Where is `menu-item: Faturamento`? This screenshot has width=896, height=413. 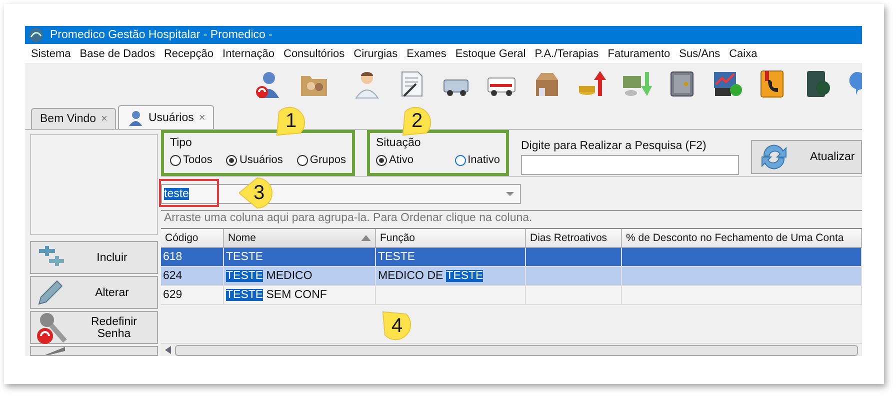 menu-item: Faturamento is located at coordinates (639, 54).